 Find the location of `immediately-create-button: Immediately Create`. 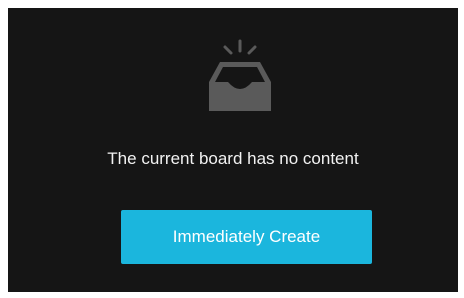

immediately-create-button: Immediately Create is located at coordinates (246, 237).